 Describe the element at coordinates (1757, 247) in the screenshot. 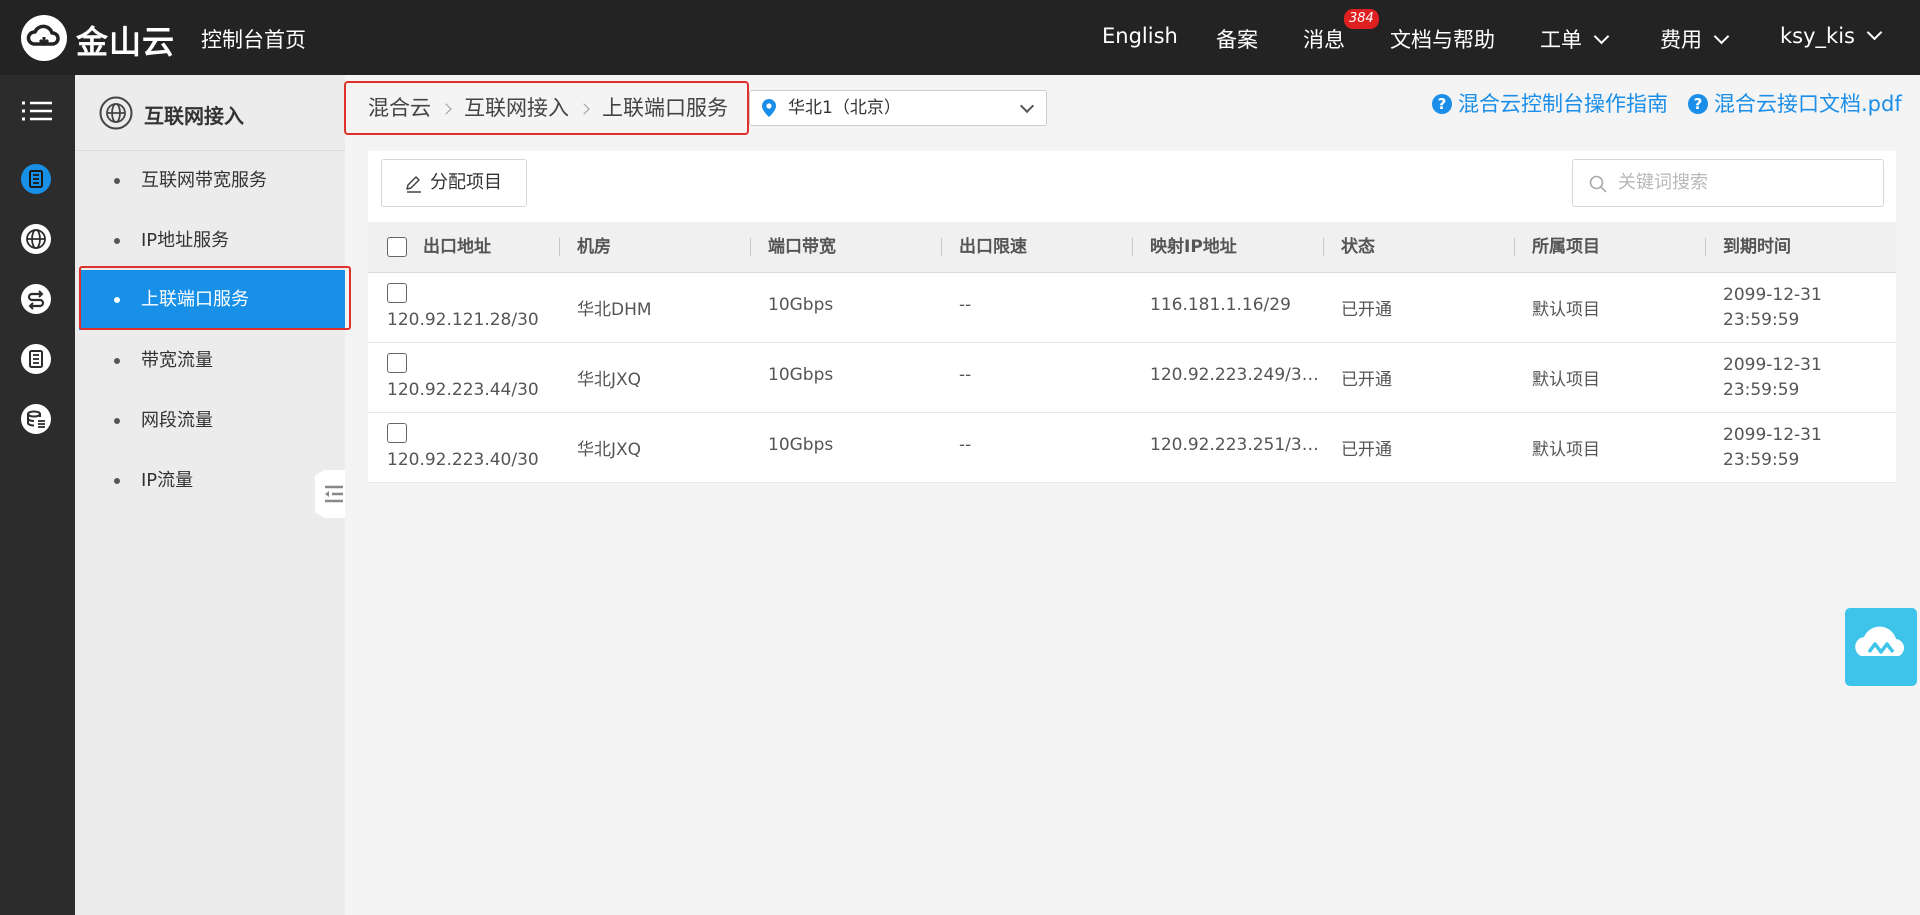

I see `column-header-expire-time: 到期时间` at that location.